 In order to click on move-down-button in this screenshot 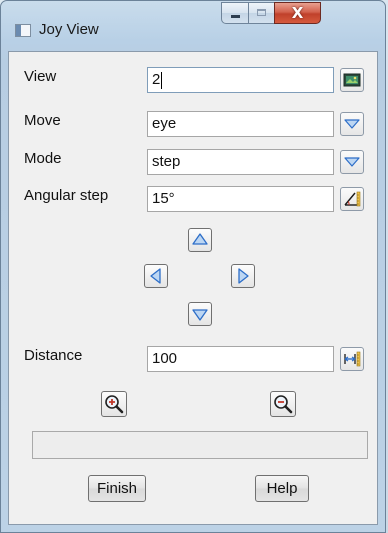, I will do `click(200, 314)`.